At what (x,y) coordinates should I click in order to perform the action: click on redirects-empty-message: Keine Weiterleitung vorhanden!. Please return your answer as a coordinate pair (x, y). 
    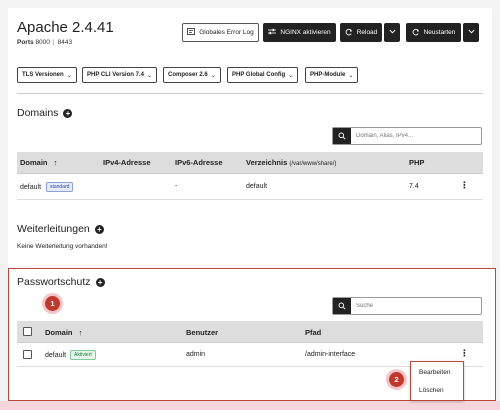
    Looking at the image, I should click on (62, 246).